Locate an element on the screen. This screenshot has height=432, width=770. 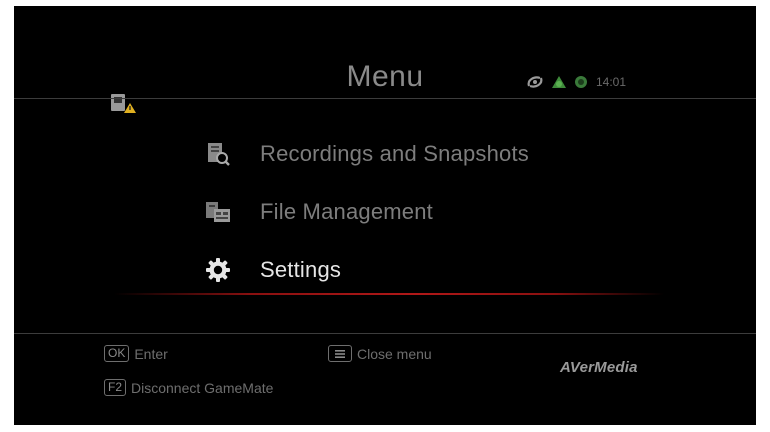
menu-item-file-management: File Management is located at coordinates (318, 212).